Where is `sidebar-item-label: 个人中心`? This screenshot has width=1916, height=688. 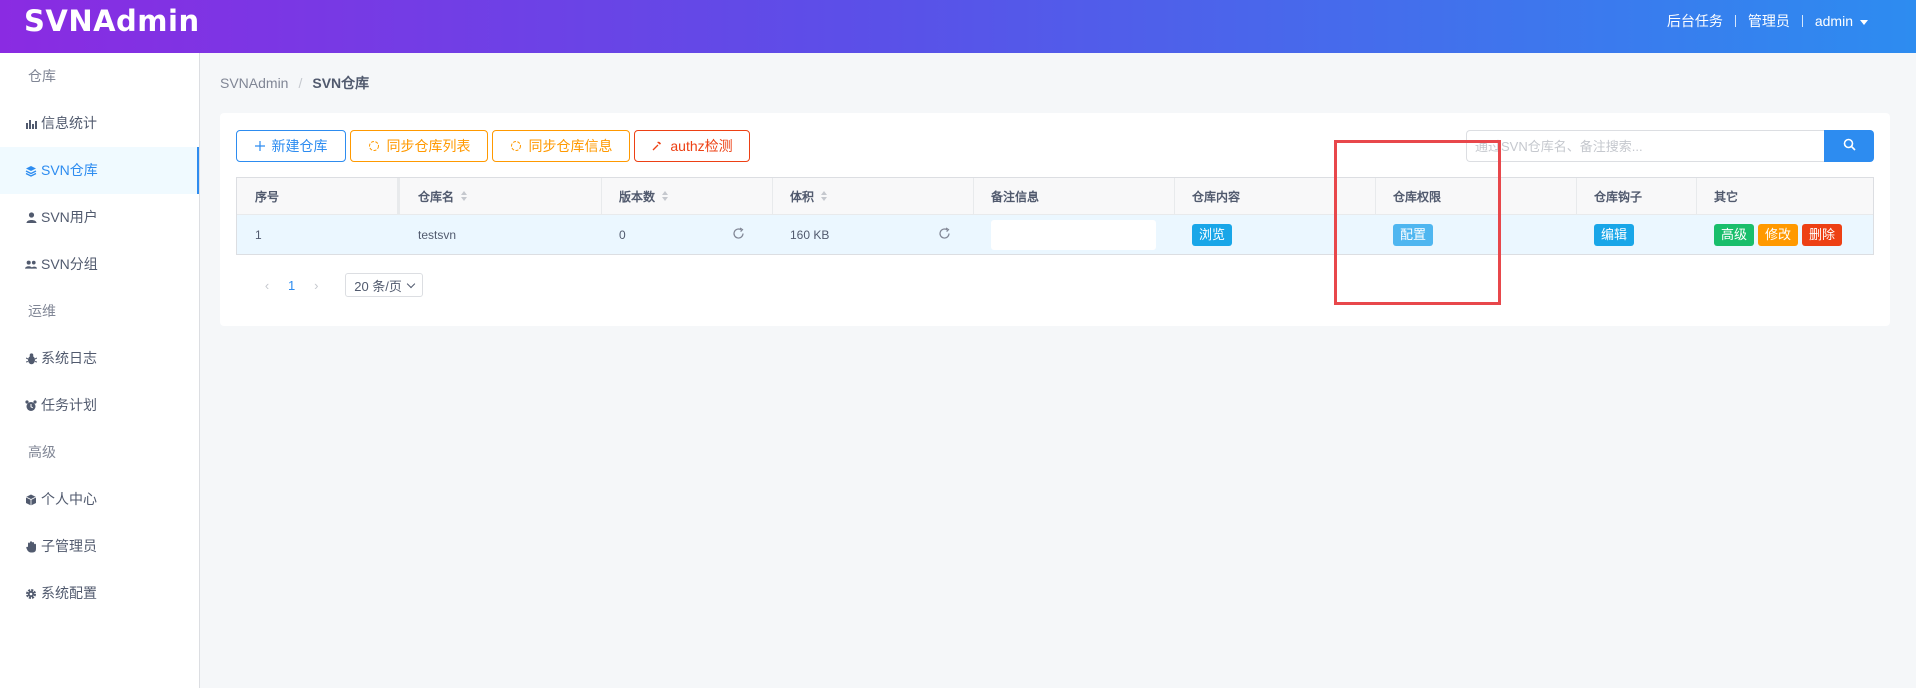 sidebar-item-label: 个人中心 is located at coordinates (69, 499).